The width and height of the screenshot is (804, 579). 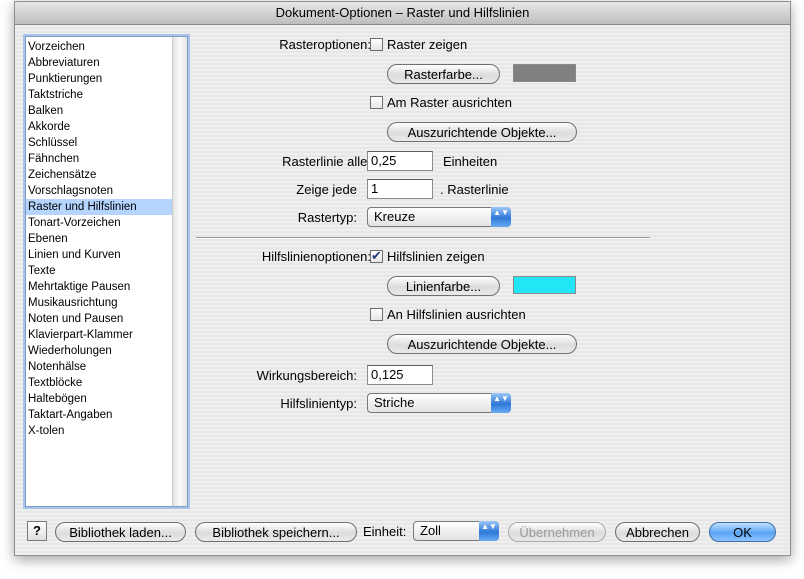 I want to click on guide-options-label: Hilfslinienoptionen:, so click(x=316, y=256).